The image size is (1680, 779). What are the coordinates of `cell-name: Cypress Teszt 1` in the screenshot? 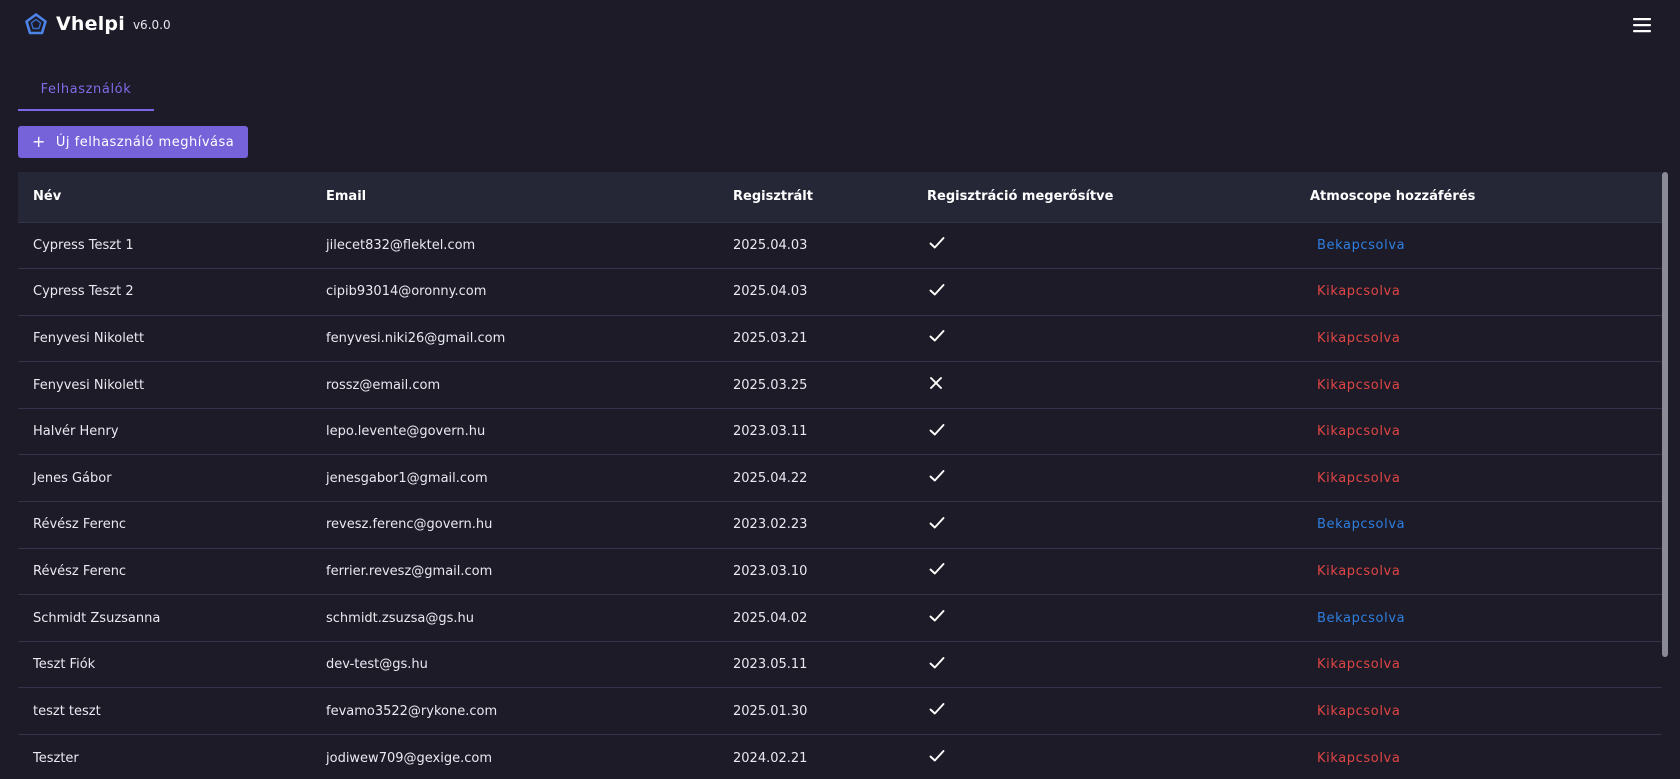 It's located at (83, 245).